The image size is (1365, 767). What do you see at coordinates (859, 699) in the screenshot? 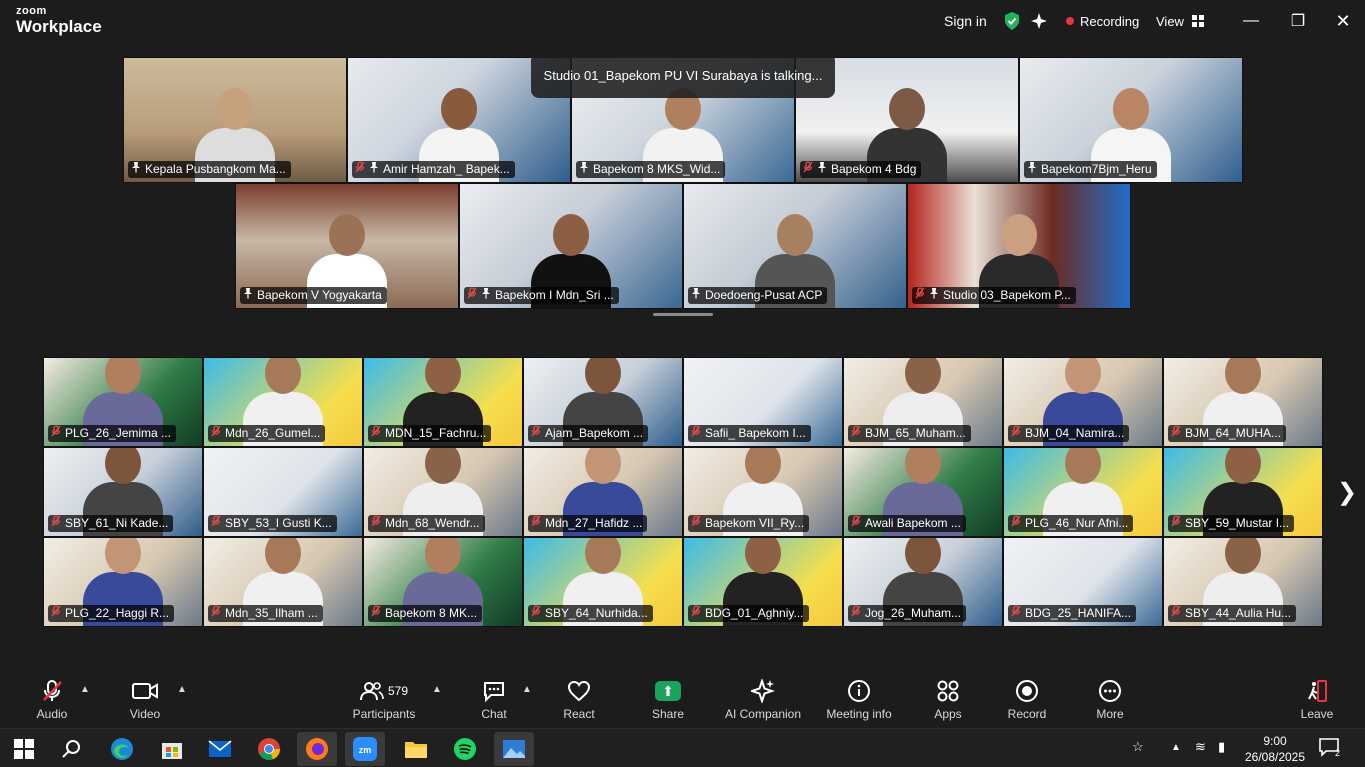
I see `meeting-info-button: Meeting info` at bounding box center [859, 699].